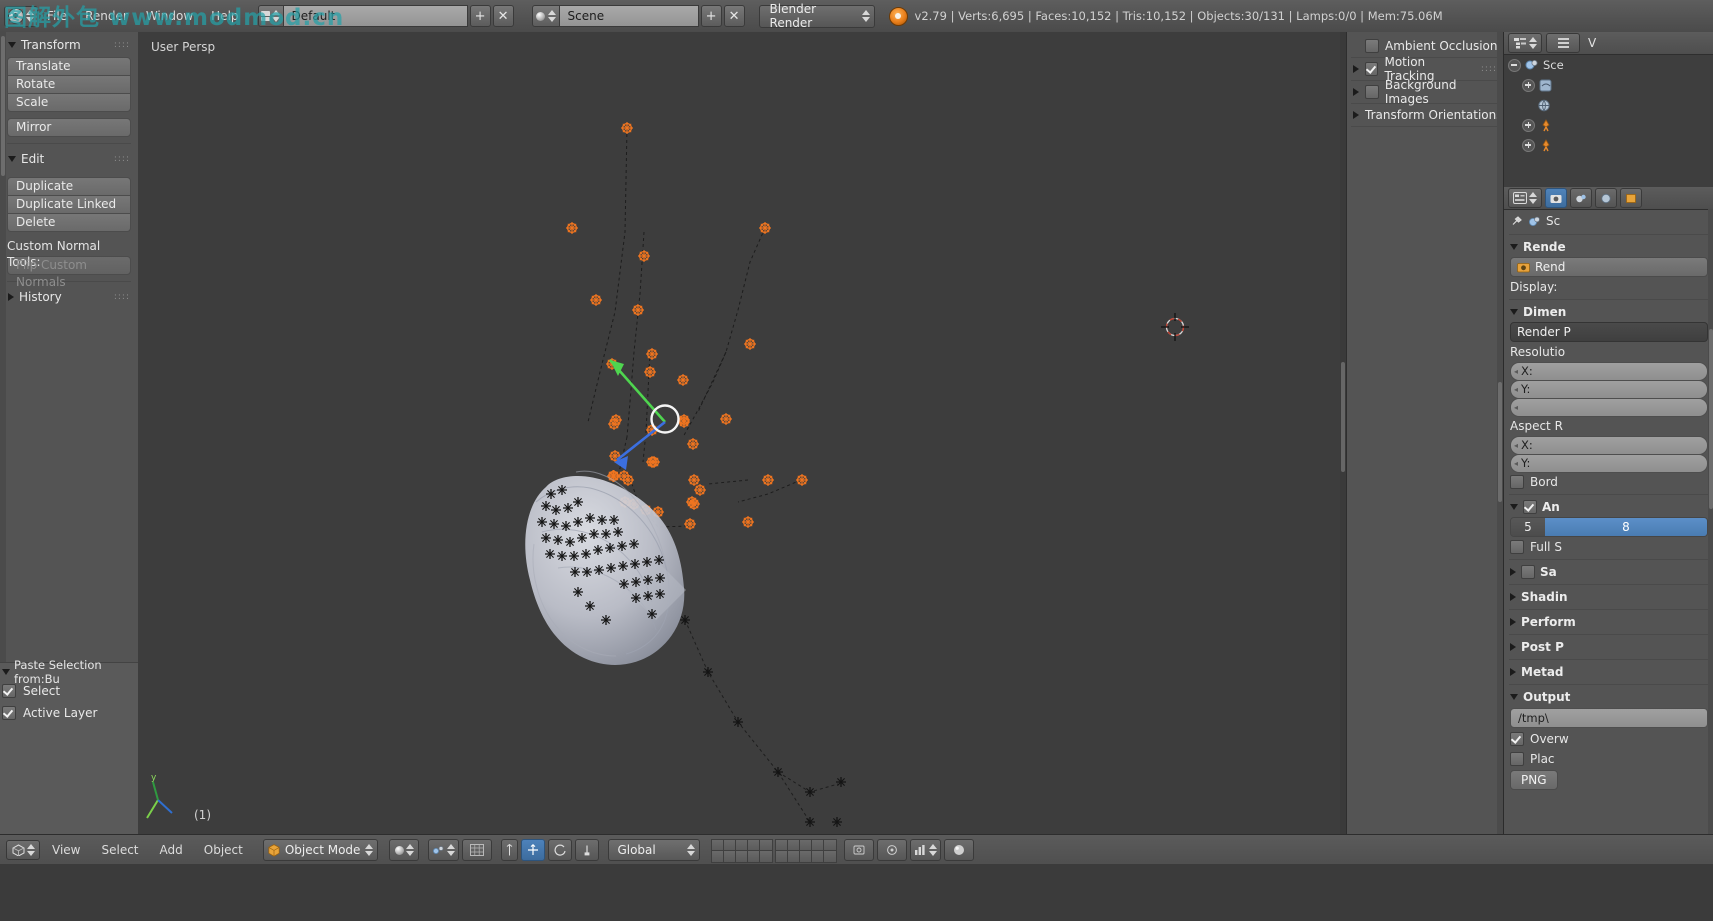  I want to click on manipulator-toggle-button, so click(510, 850).